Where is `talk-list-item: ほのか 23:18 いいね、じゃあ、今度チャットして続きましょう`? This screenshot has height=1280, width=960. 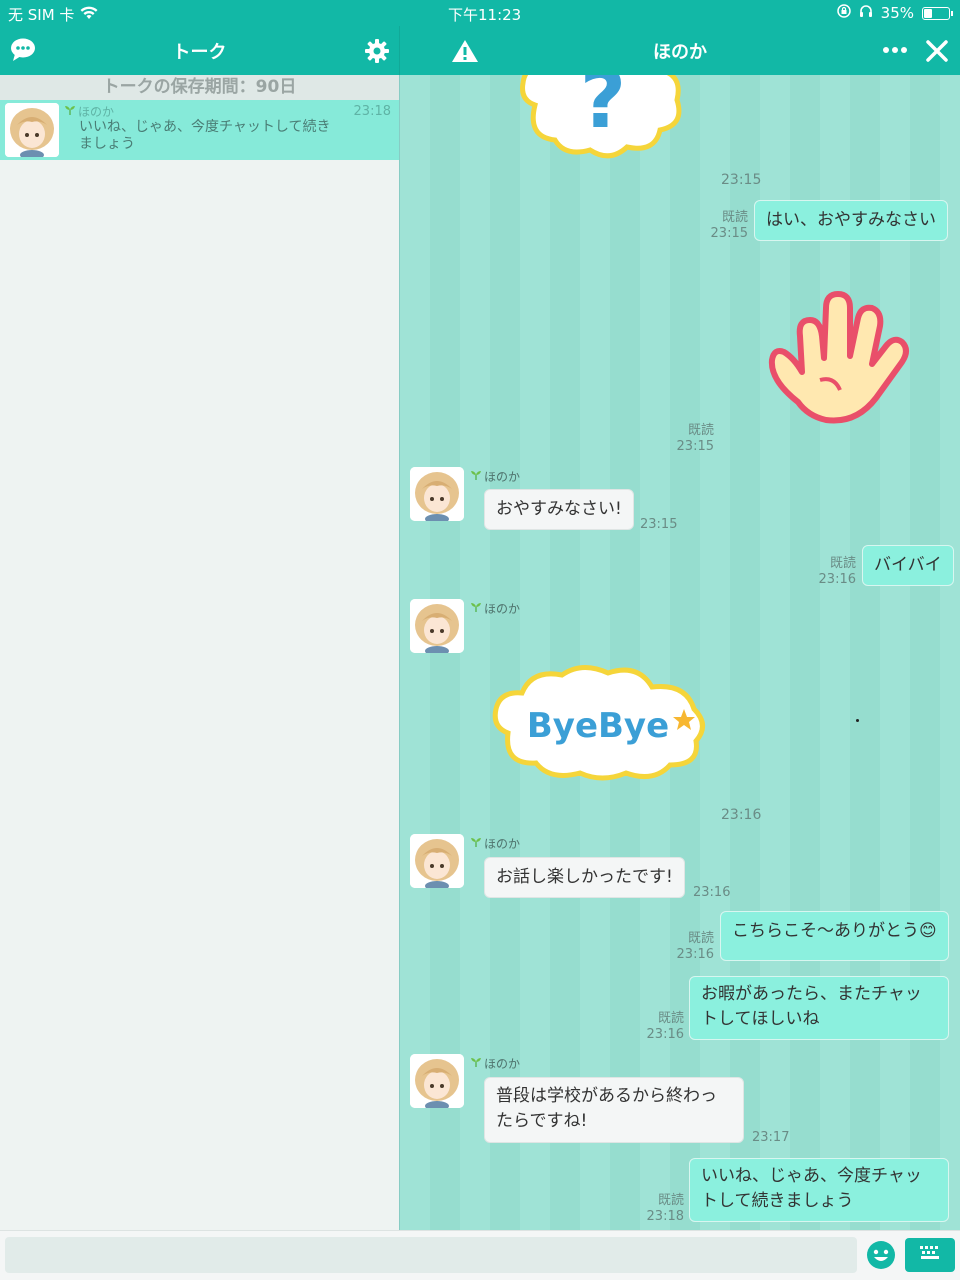
talk-list-item: ほのか 23:18 いいね、じゃあ、今度チャットして続きましょう is located at coordinates (199, 130).